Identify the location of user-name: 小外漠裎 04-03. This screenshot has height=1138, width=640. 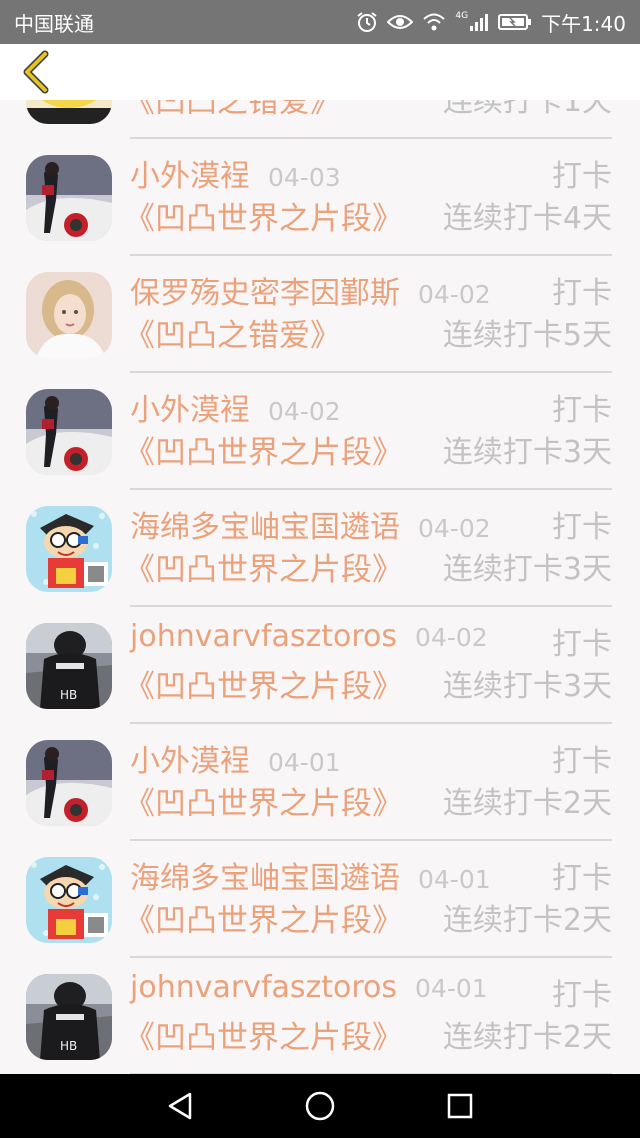
(235, 173).